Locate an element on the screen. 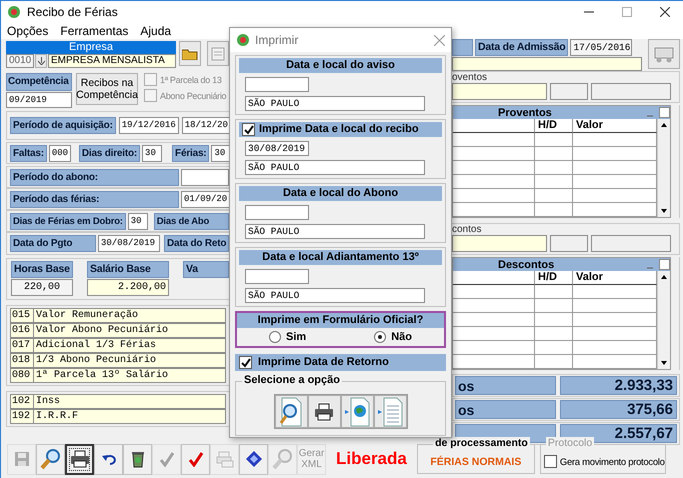 The image size is (683, 478). description-cell: 1ª Parcela 13º Salário is located at coordinates (130, 375).